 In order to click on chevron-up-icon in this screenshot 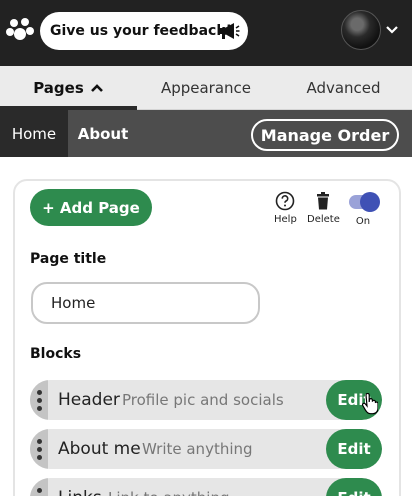, I will do `click(96, 88)`.